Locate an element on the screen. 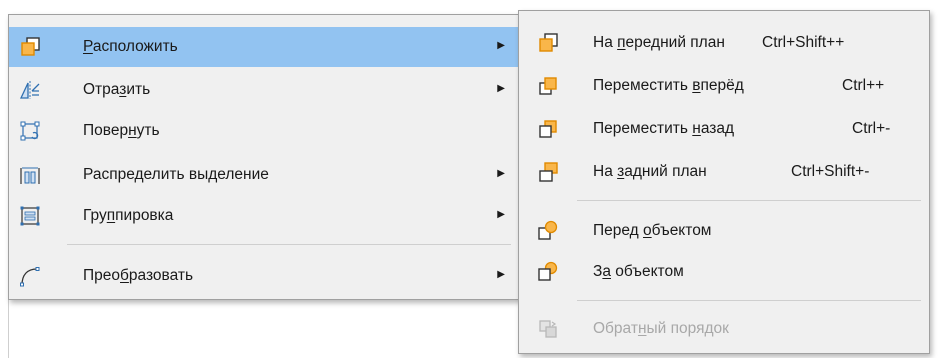 The image size is (938, 358). menu-item-behind-object: За объектом is located at coordinates (724, 272).